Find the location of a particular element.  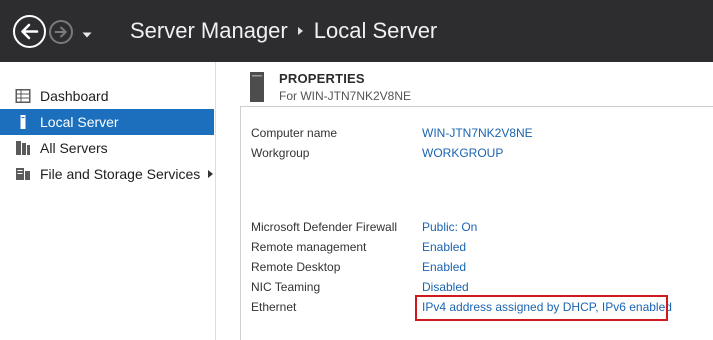

arrow-right-icon is located at coordinates (60, 32).